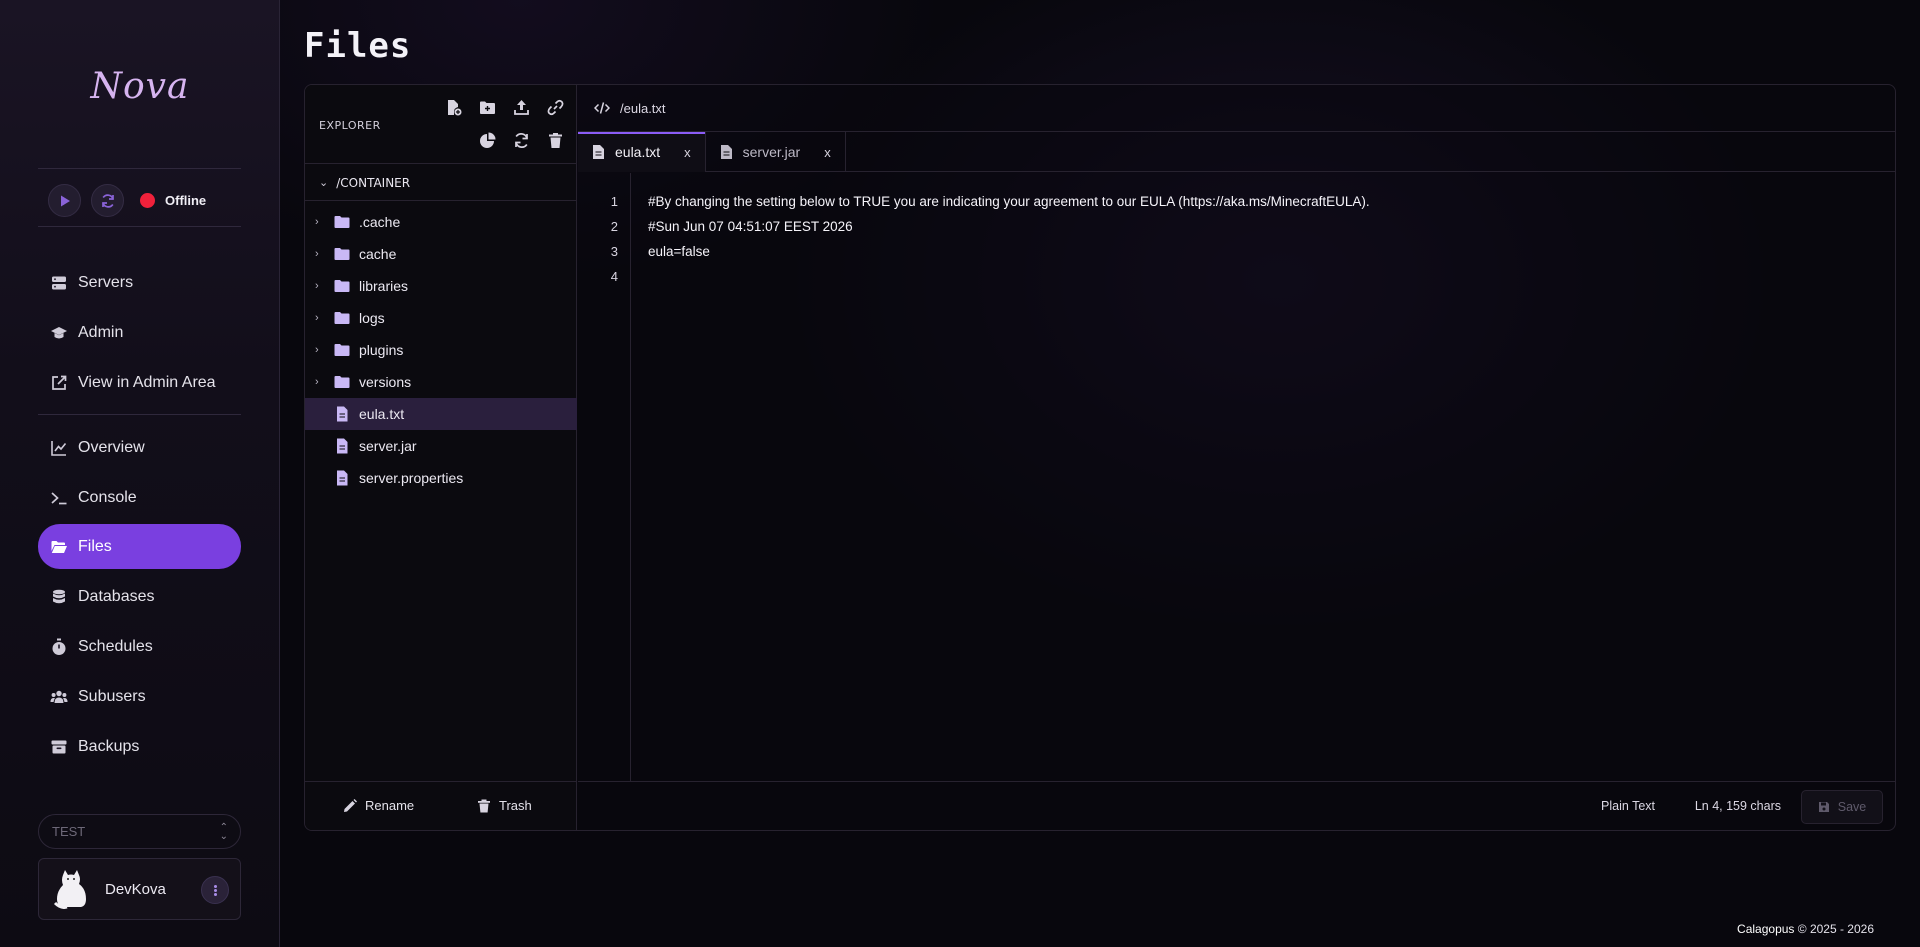  I want to click on nav-label: Servers, so click(106, 282).